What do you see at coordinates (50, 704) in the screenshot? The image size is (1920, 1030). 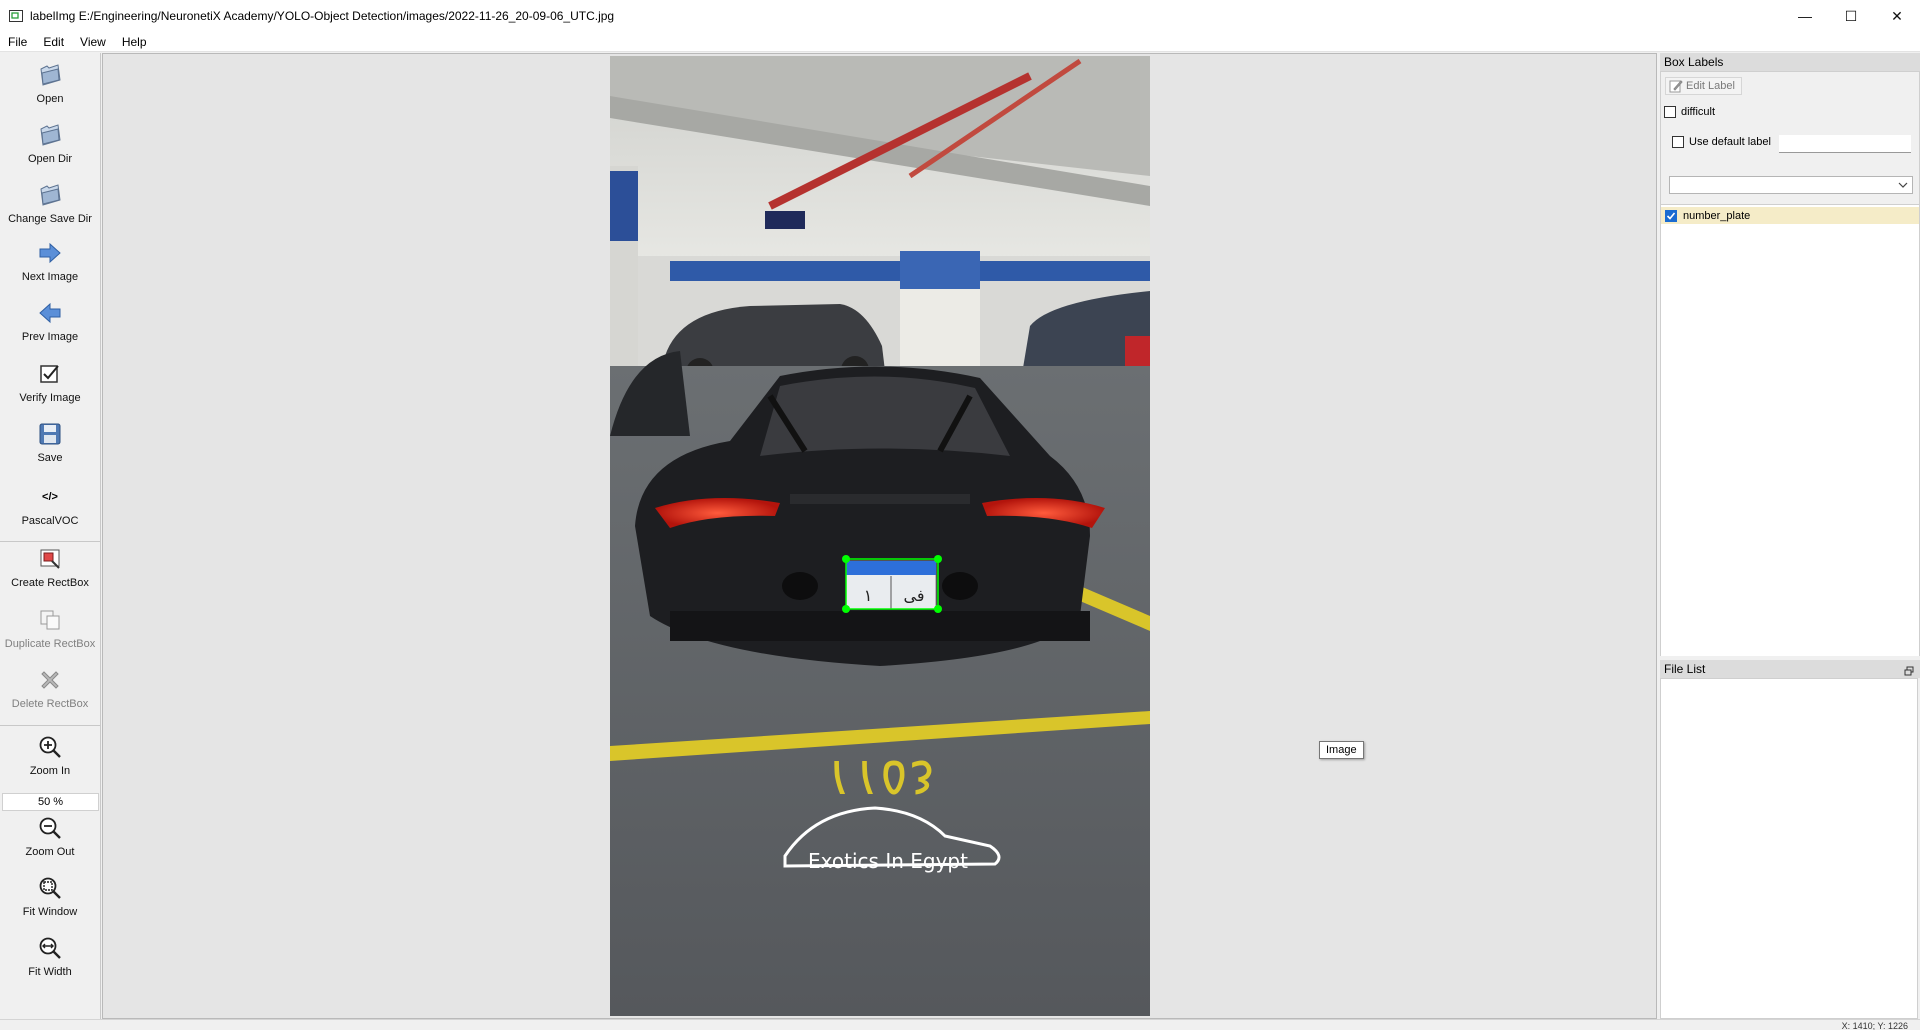 I see `delete-rectbox-label: Delete RectBox` at bounding box center [50, 704].